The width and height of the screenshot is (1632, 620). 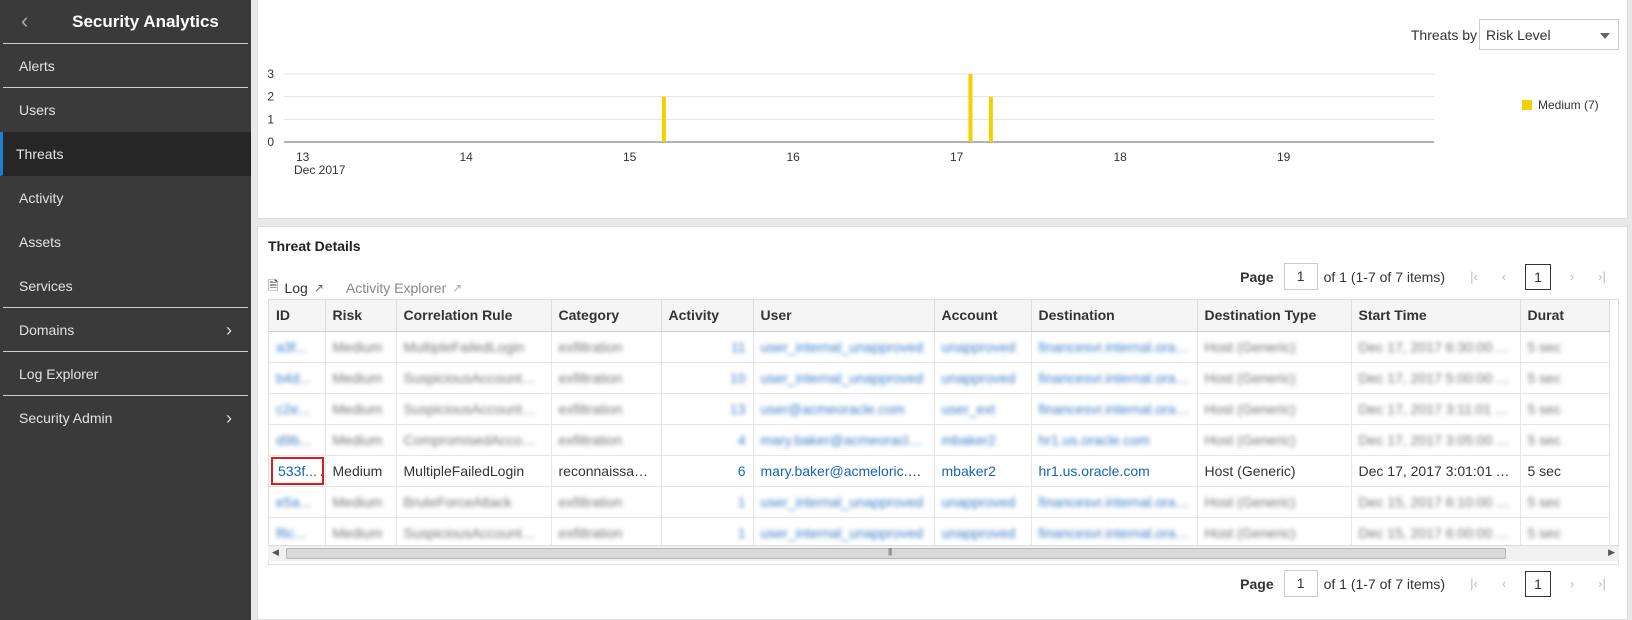 What do you see at coordinates (707, 347) in the screenshot?
I see `cell-activity: 11` at bounding box center [707, 347].